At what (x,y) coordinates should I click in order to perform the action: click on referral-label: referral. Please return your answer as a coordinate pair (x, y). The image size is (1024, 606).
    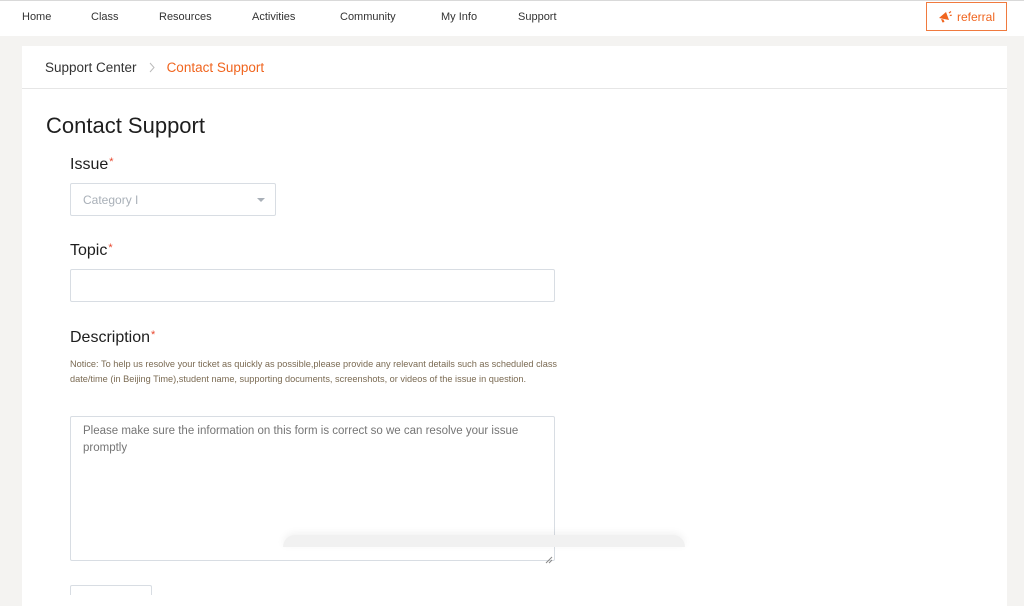
    Looking at the image, I should click on (975, 16).